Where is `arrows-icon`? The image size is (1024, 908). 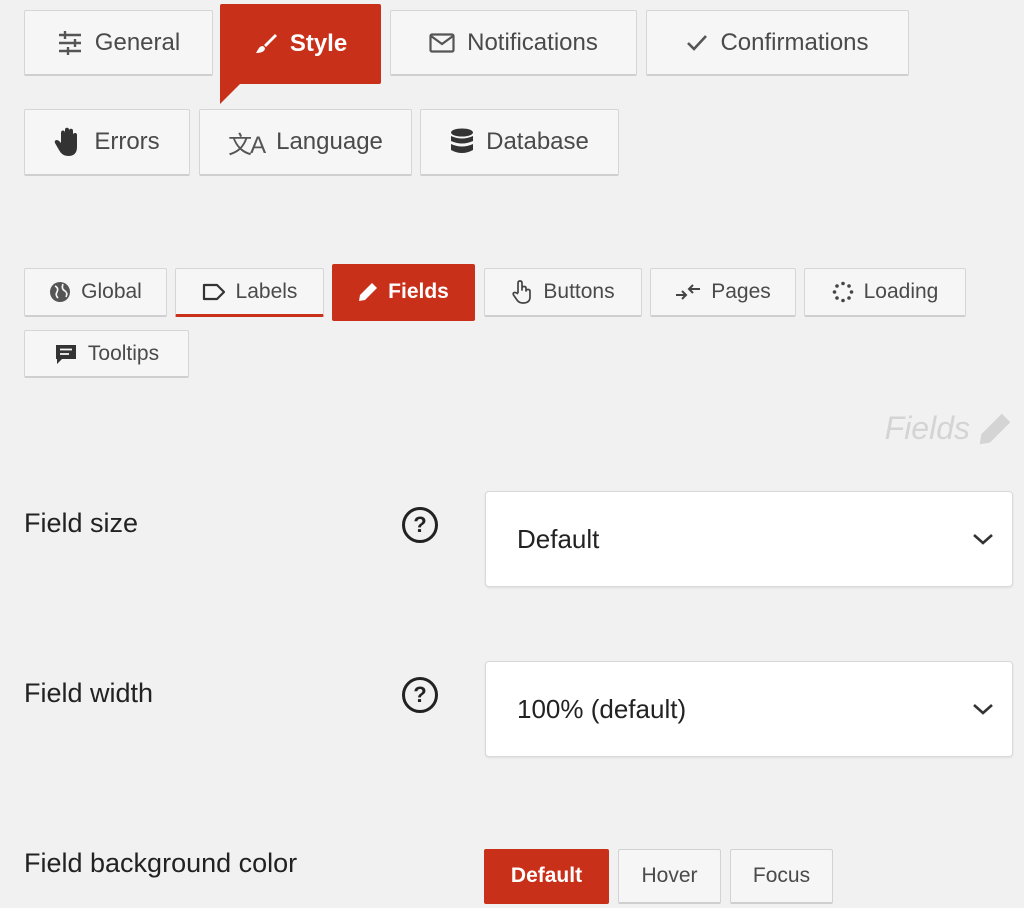
arrows-icon is located at coordinates (688, 292).